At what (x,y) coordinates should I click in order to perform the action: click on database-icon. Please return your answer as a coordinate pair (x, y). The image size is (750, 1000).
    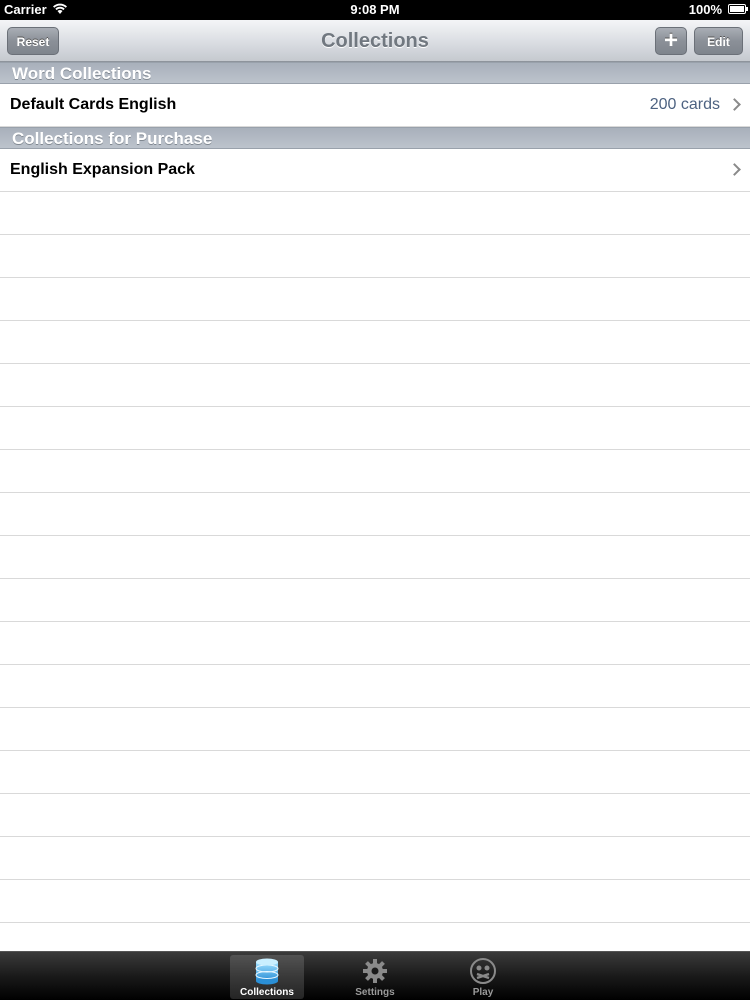
    Looking at the image, I should click on (267, 971).